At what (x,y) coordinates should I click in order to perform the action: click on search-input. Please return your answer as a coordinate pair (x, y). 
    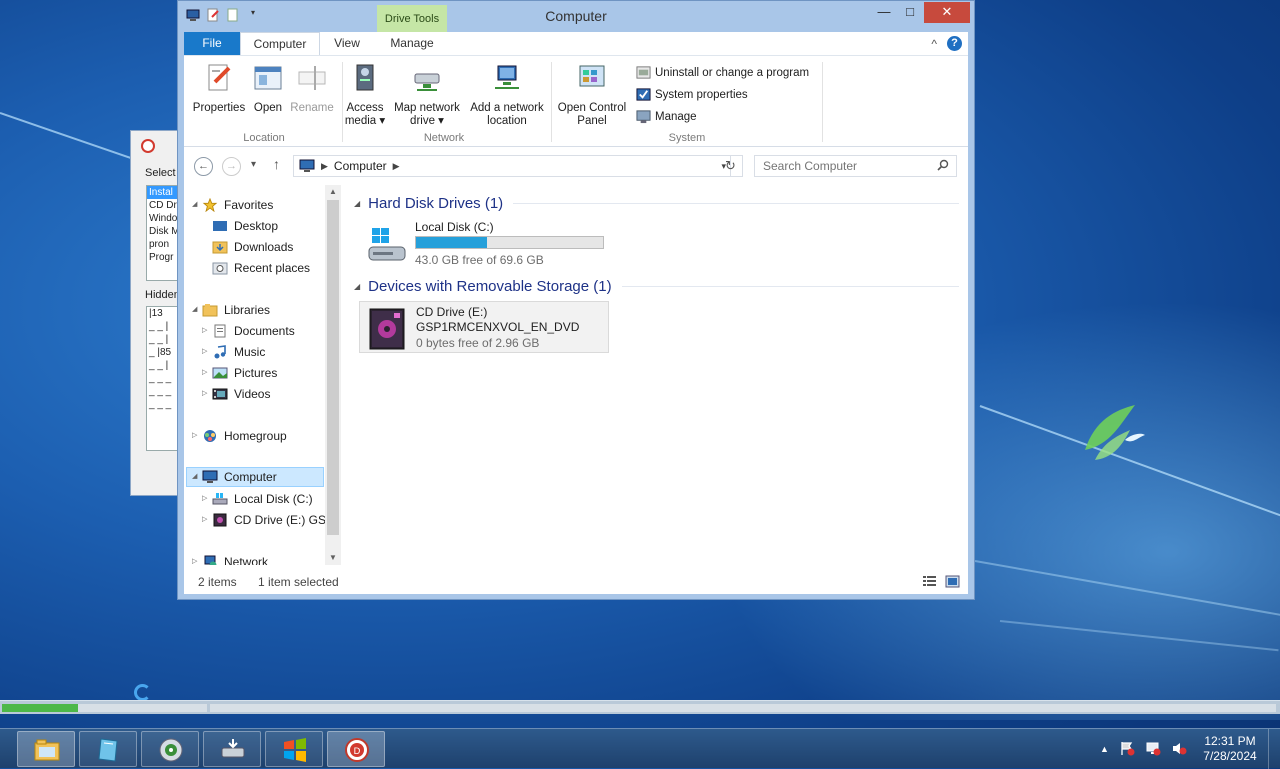
    Looking at the image, I should click on (840, 166).